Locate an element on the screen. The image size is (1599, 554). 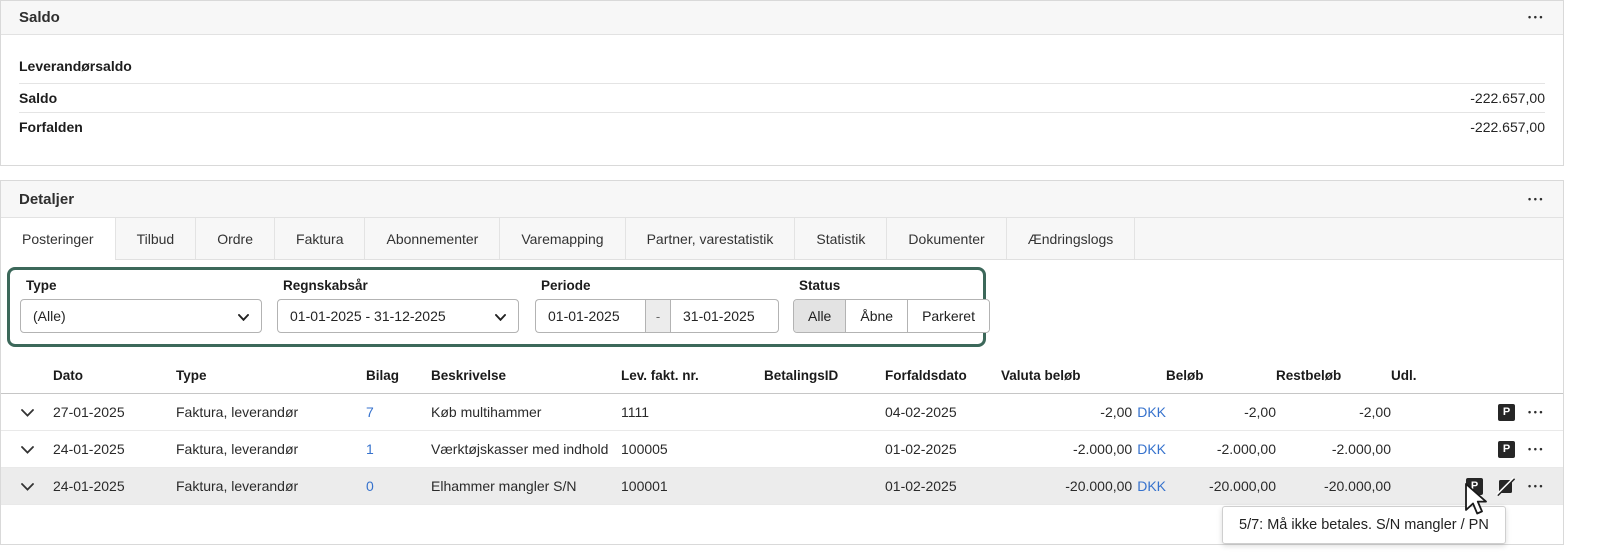
chevron-down-icon is located at coordinates (500, 316).